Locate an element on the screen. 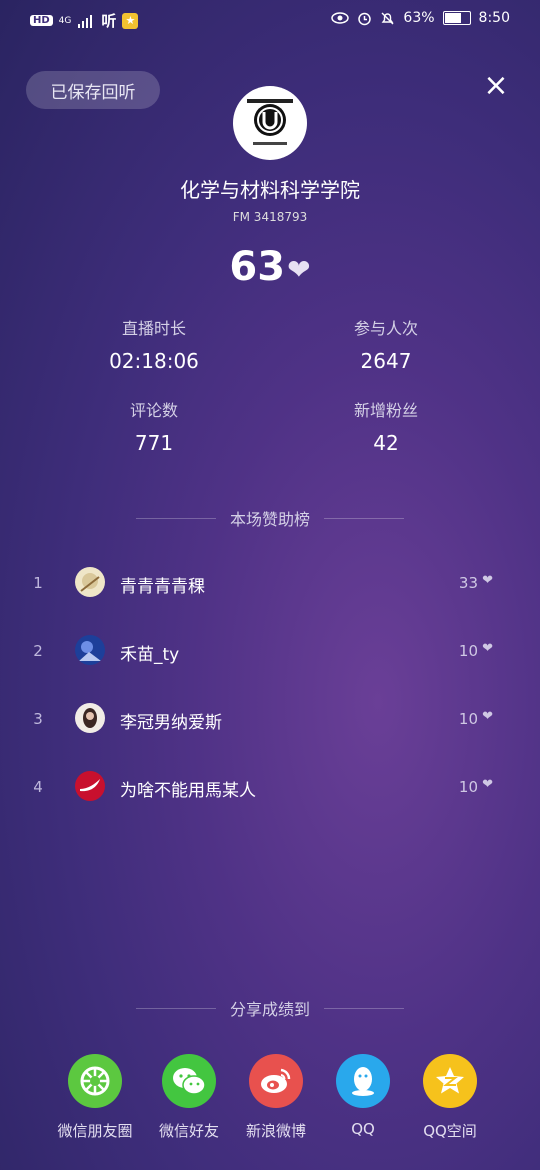 Image resolution: width=540 pixels, height=1170 pixels. star-app-icon: ★ is located at coordinates (130, 20).